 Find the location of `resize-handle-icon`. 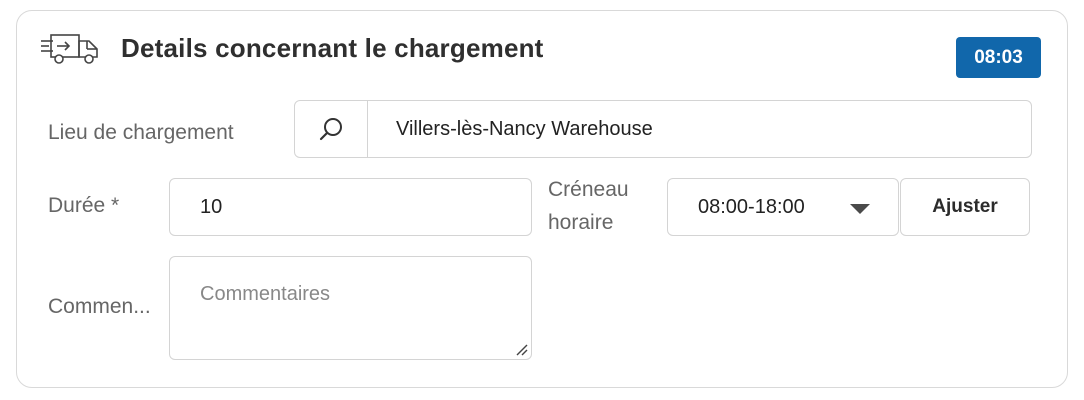

resize-handle-icon is located at coordinates (521, 349).